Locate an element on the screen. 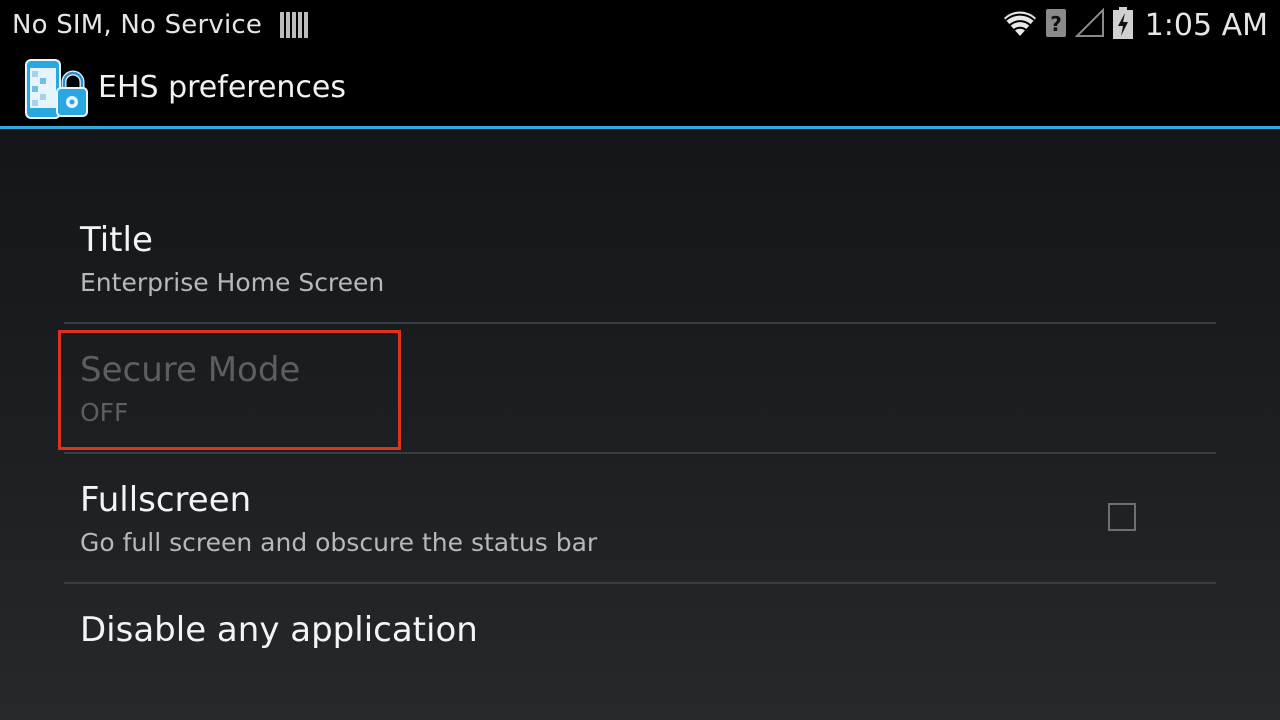  wifi-icon is located at coordinates (1020, 25).